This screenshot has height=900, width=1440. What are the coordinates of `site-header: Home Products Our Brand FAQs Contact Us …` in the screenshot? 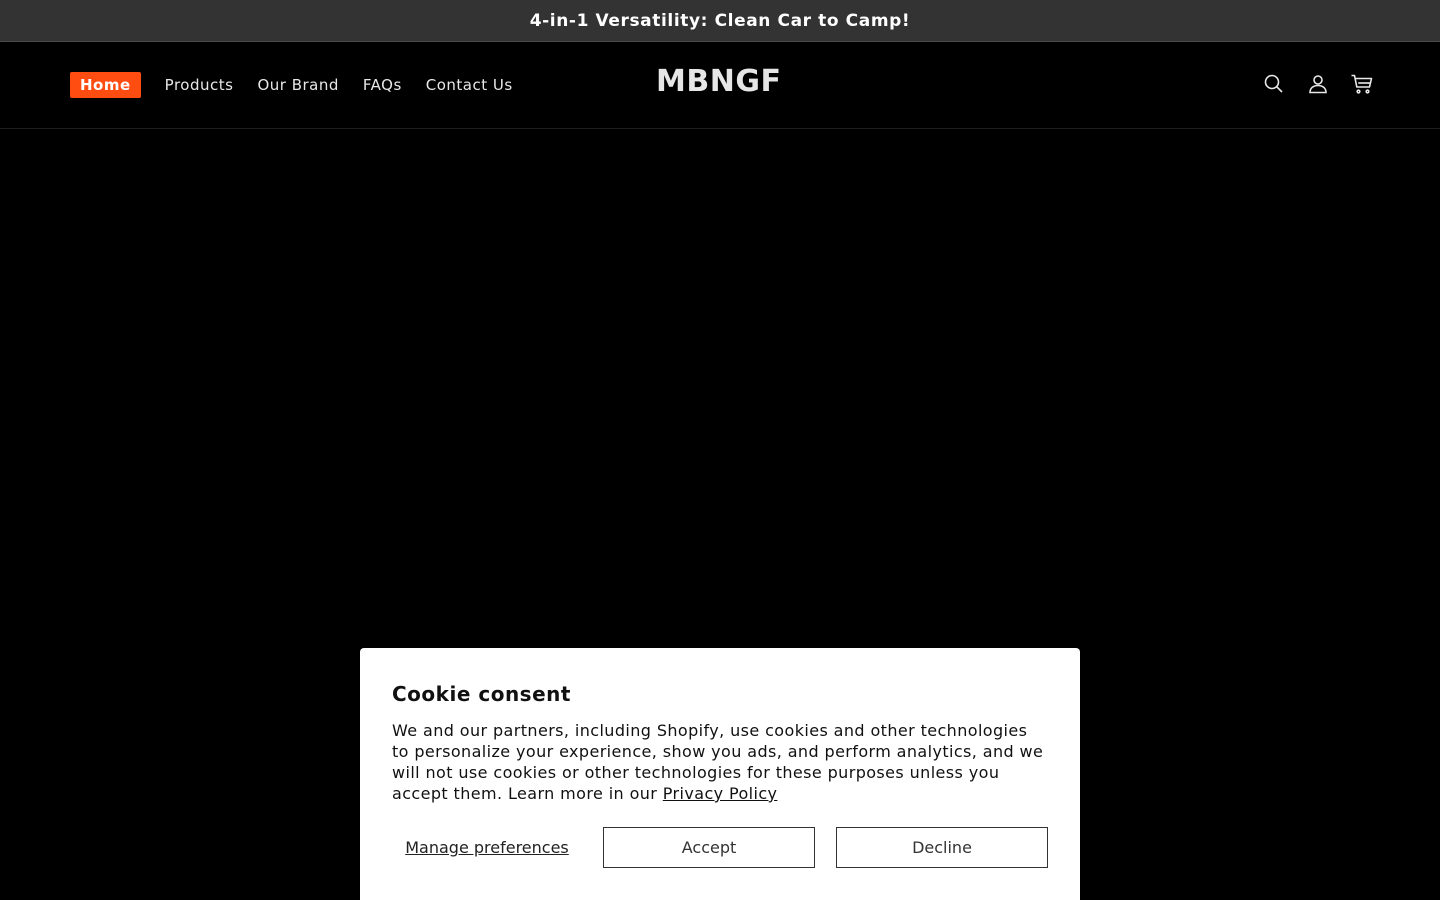 It's located at (720, 85).